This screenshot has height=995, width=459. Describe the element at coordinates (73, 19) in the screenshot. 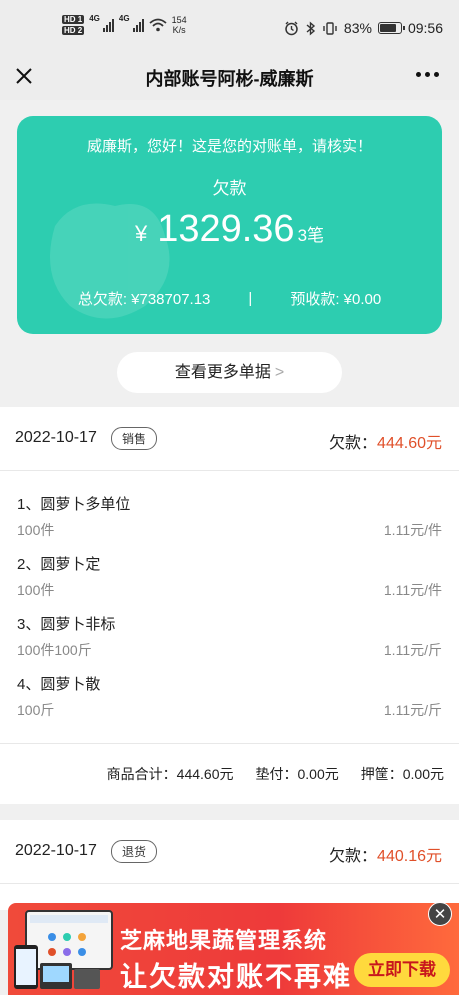

I see `hd1-badge: HD 1` at that location.